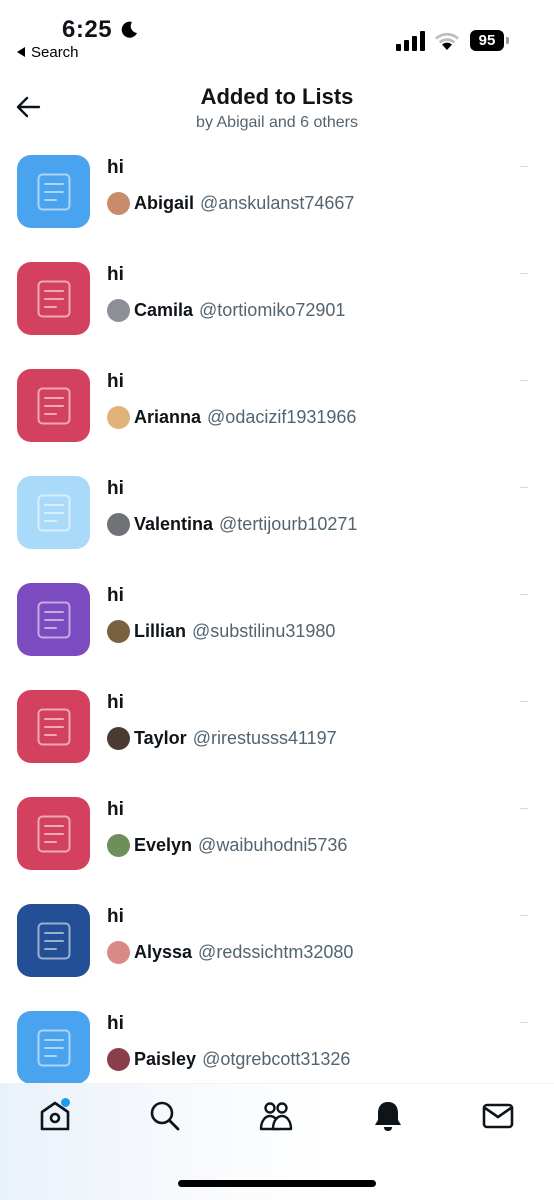  I want to click on status-time: 6:25, so click(87, 29).